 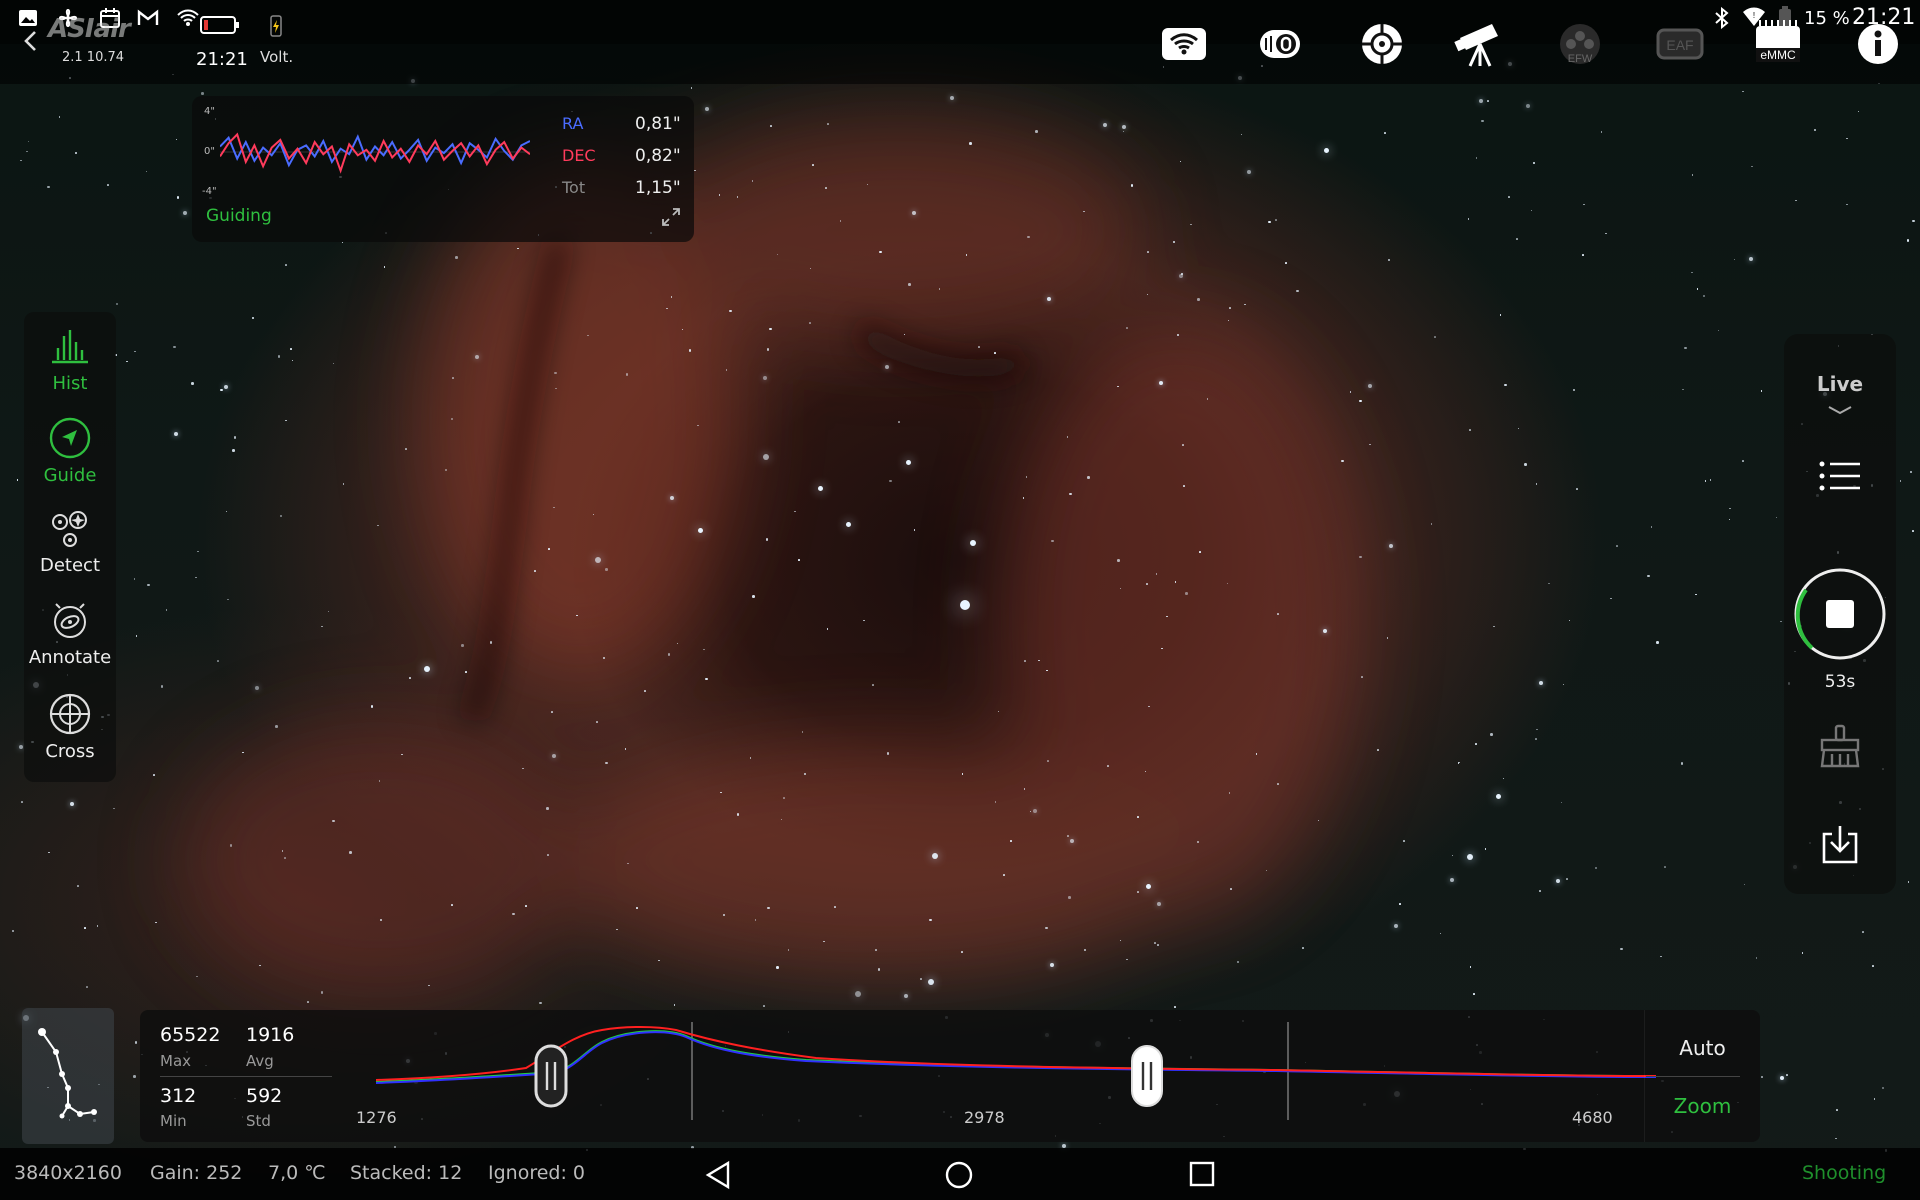 I want to click on tool-hist: Hist, so click(x=70, y=360).